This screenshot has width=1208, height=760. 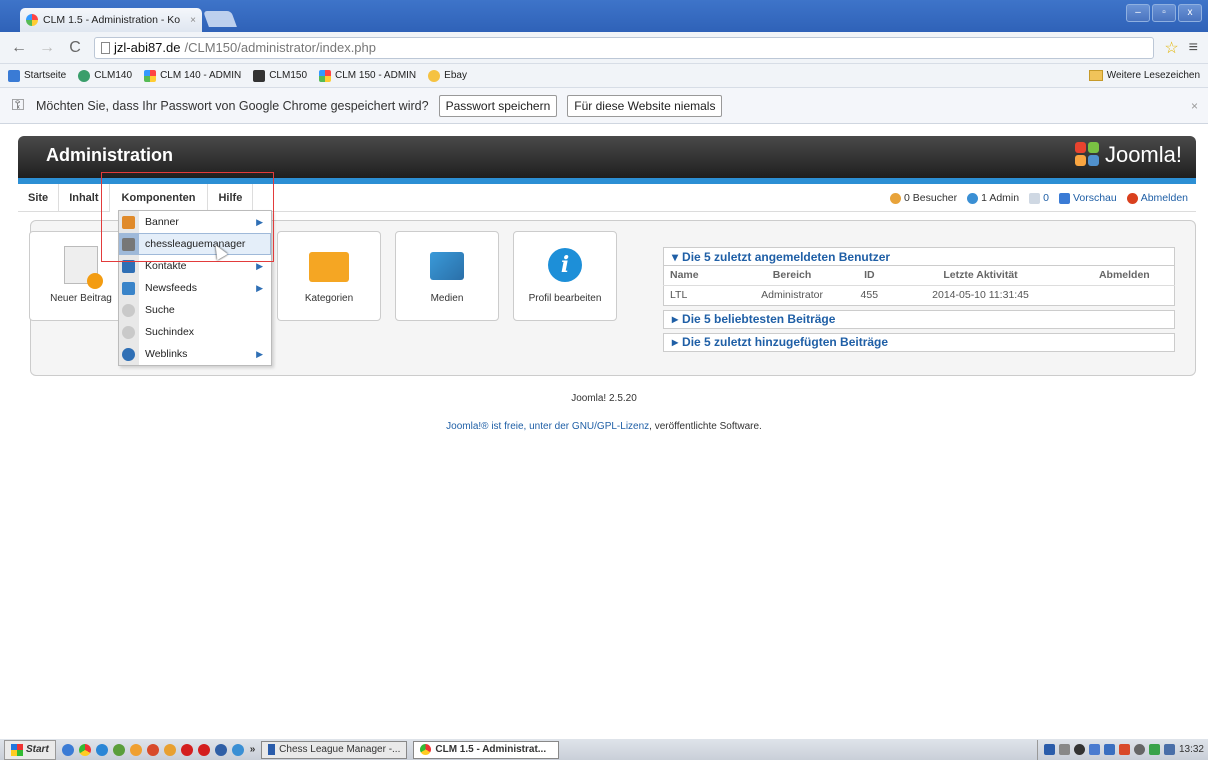 I want to click on volume-icon, so click(x=1109, y=749).